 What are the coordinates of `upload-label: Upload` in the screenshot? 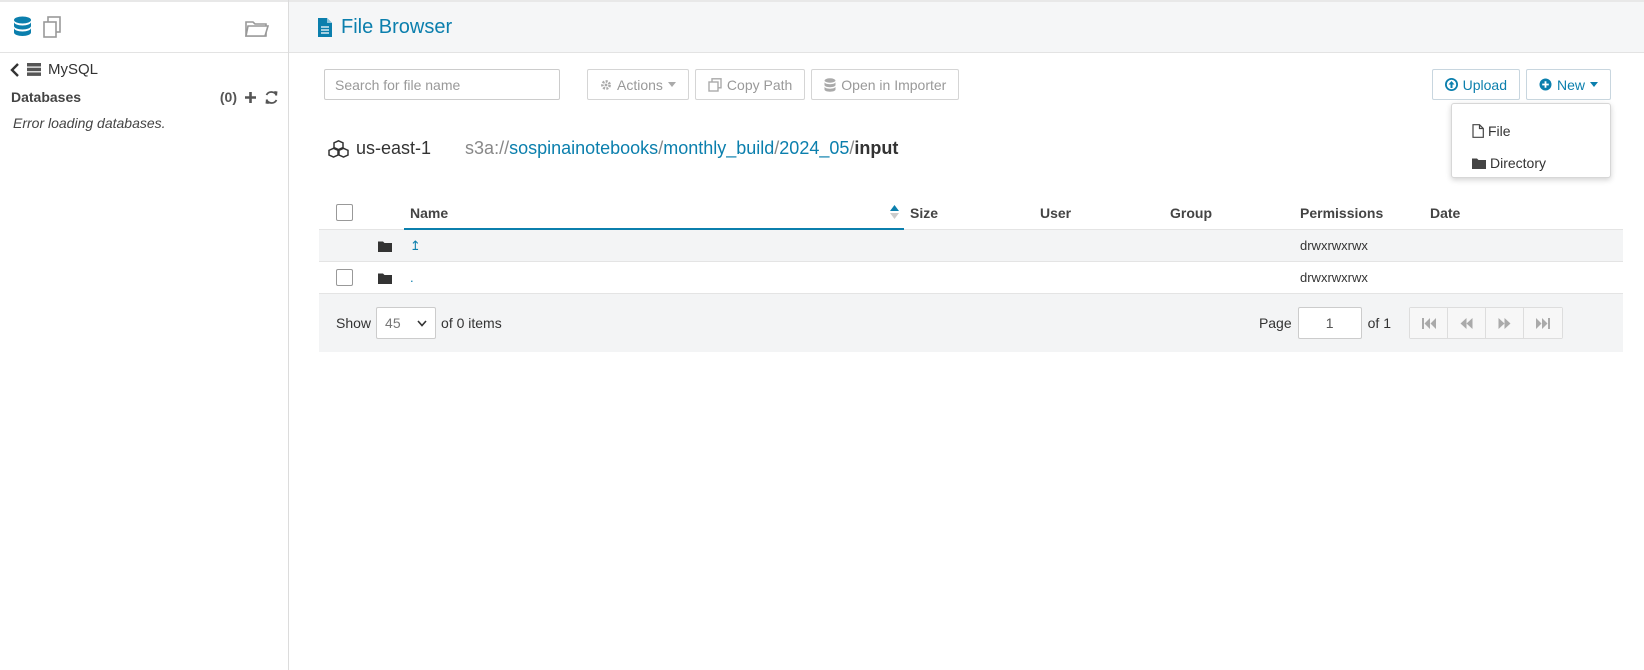 It's located at (1484, 84).